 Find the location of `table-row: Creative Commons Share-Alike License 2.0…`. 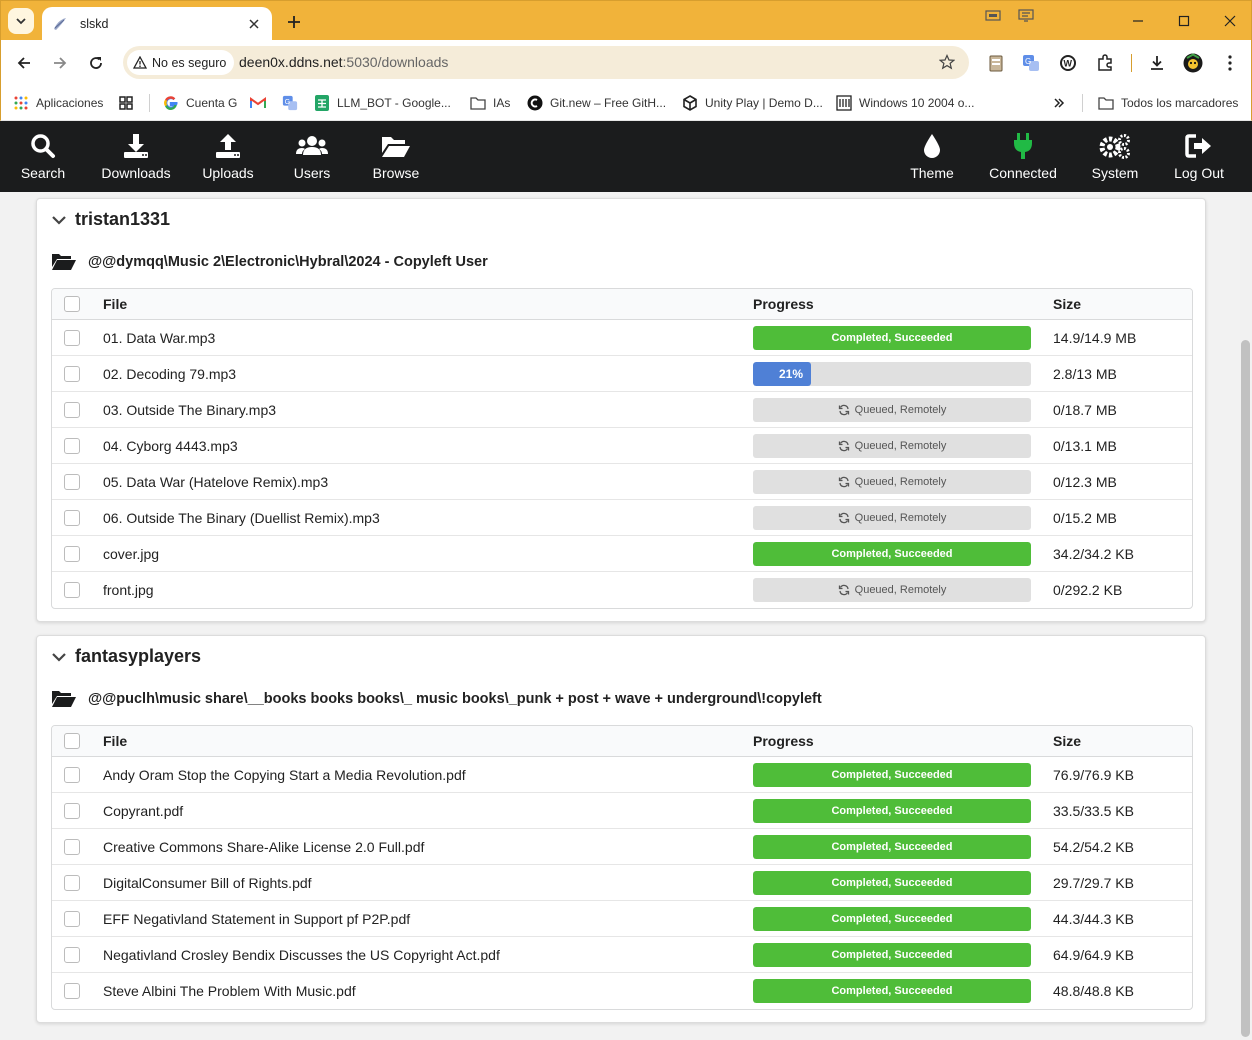

table-row: Creative Commons Share-Alike License 2.0… is located at coordinates (622, 847).